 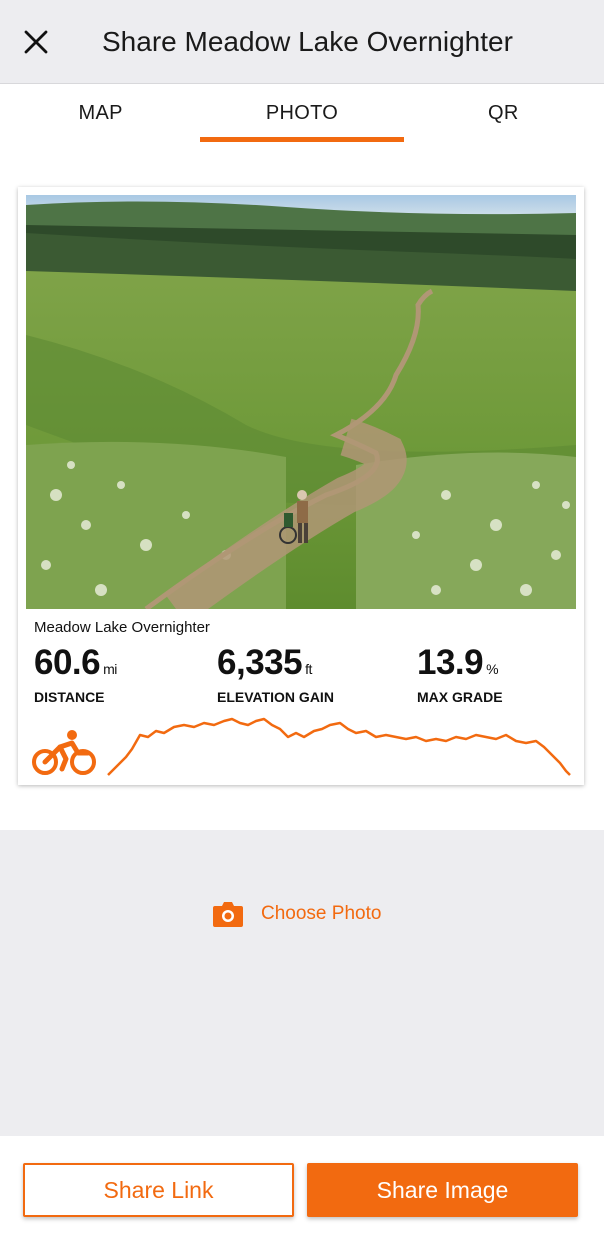 I want to click on close-button, so click(x=36, y=42).